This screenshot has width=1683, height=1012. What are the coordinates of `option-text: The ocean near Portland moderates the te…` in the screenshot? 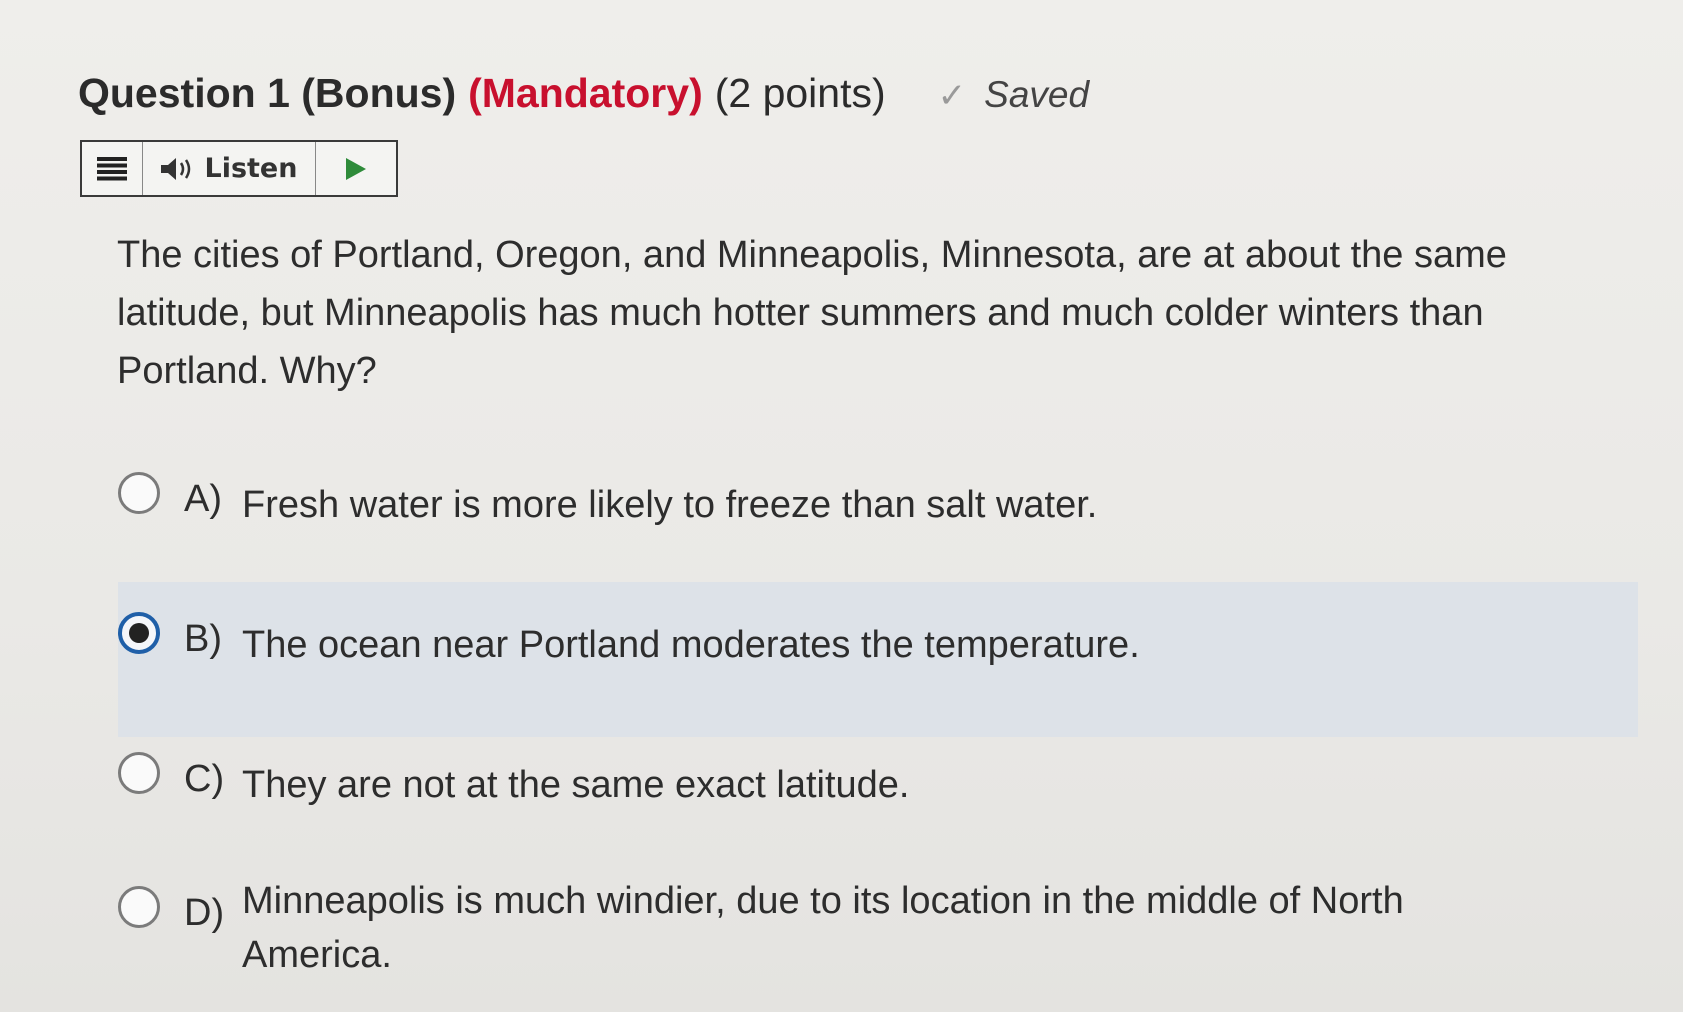 It's located at (691, 645).